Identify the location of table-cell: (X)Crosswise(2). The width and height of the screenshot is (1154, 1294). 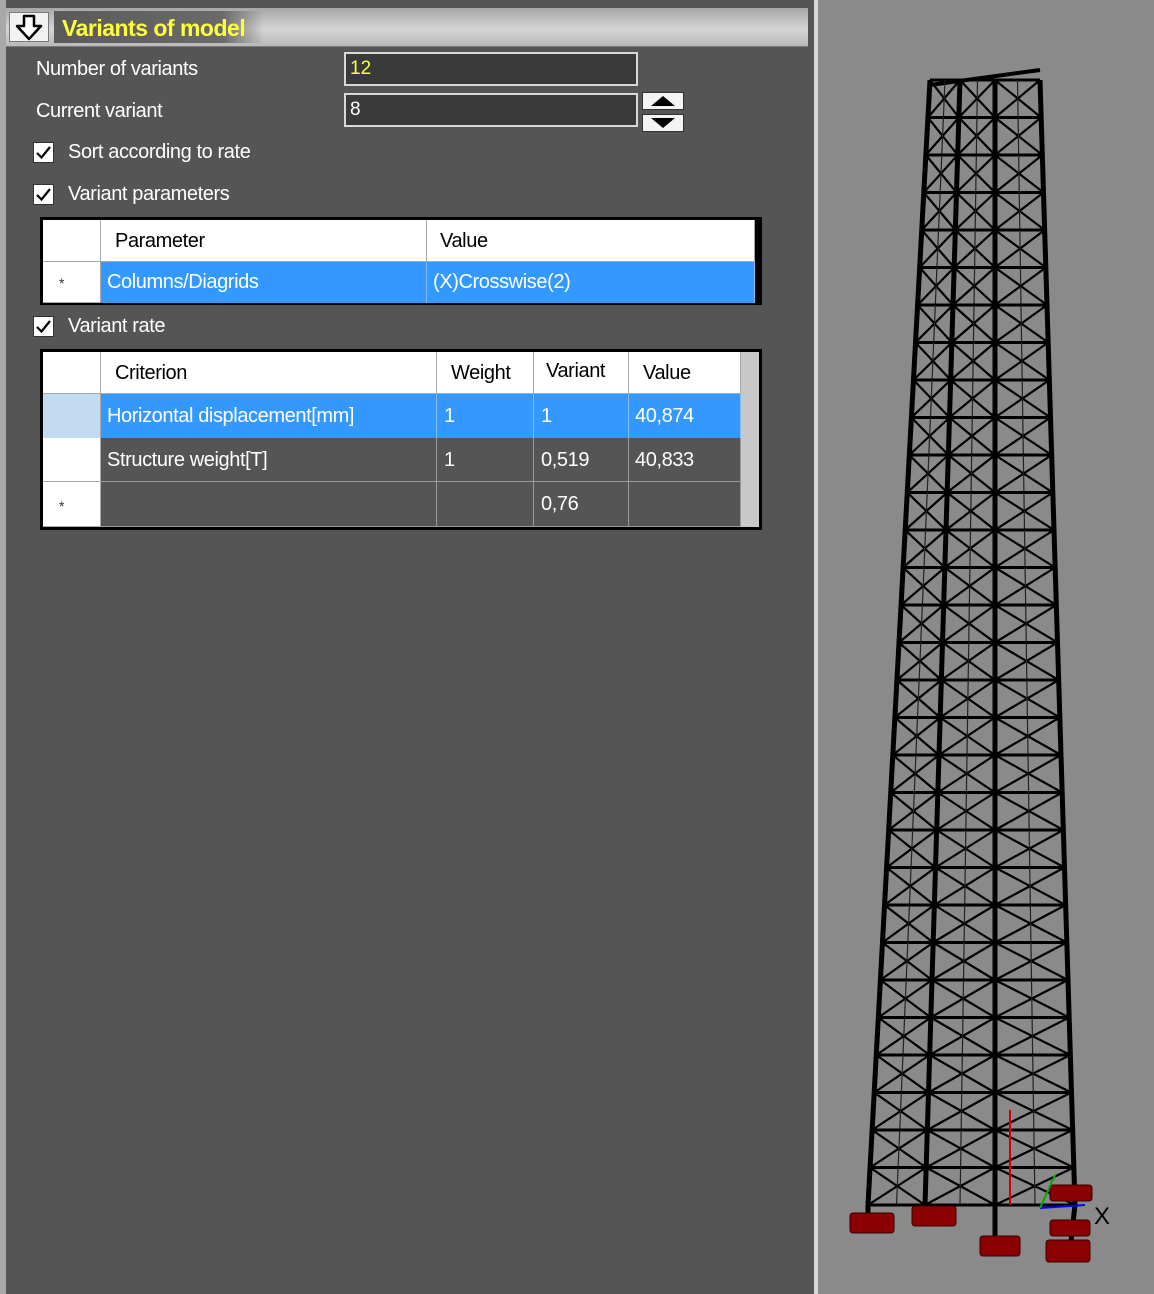
(591, 282).